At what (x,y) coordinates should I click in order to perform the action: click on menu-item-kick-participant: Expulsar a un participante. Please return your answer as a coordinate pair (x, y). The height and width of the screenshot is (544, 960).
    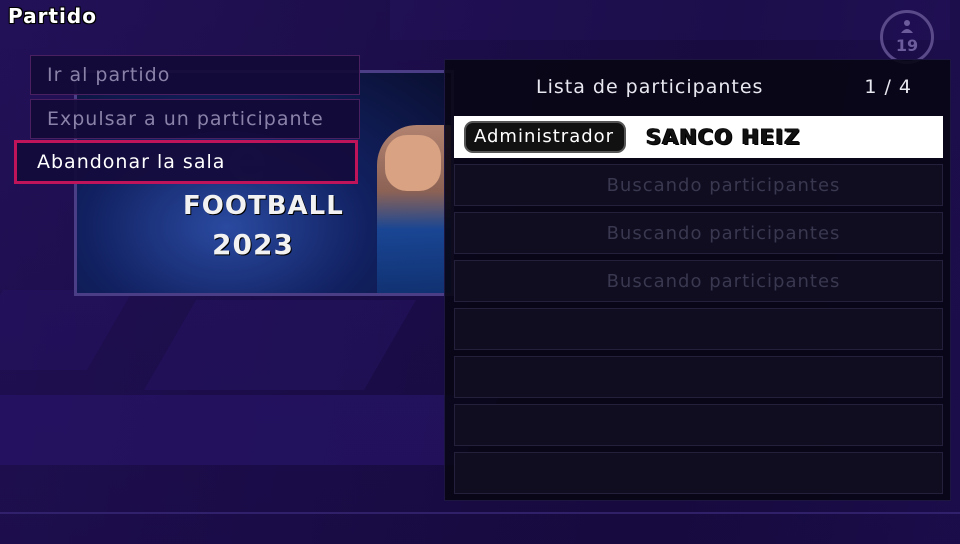
    Looking at the image, I should click on (195, 119).